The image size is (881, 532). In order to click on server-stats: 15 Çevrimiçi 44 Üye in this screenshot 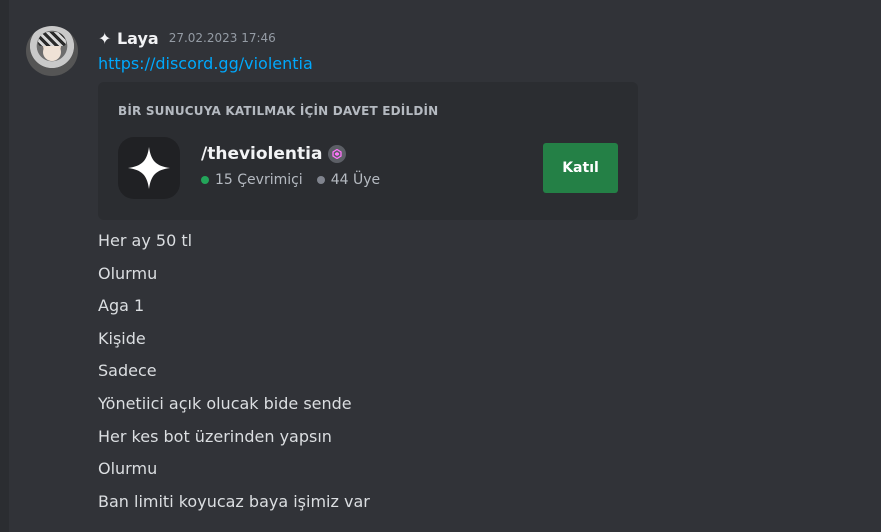, I will do `click(290, 180)`.